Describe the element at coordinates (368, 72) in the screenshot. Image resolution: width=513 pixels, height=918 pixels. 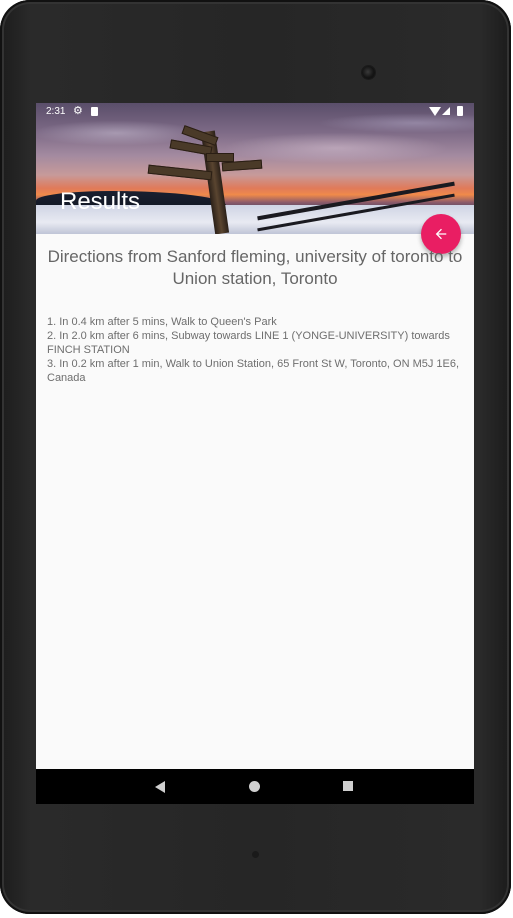
I see `front-camera` at that location.